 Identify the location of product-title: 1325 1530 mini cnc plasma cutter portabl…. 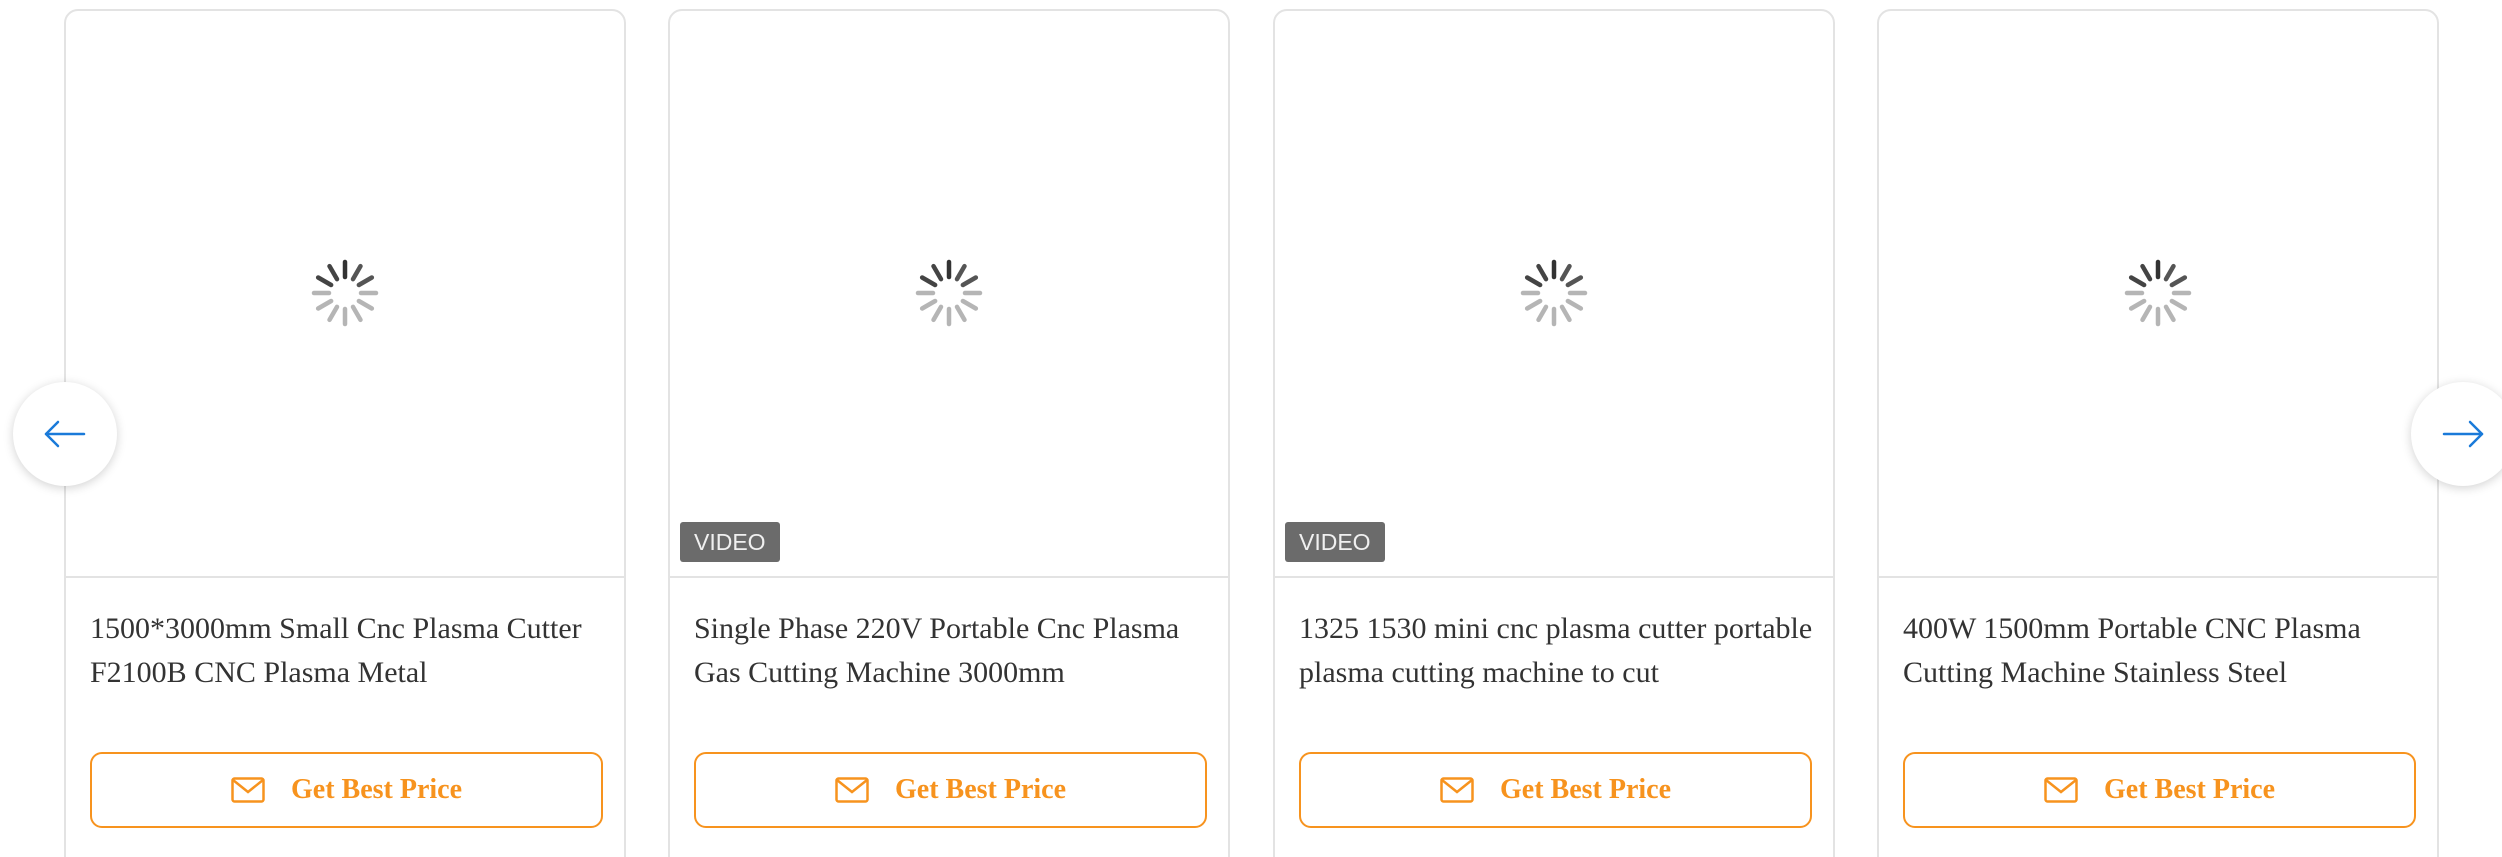
(1559, 653).